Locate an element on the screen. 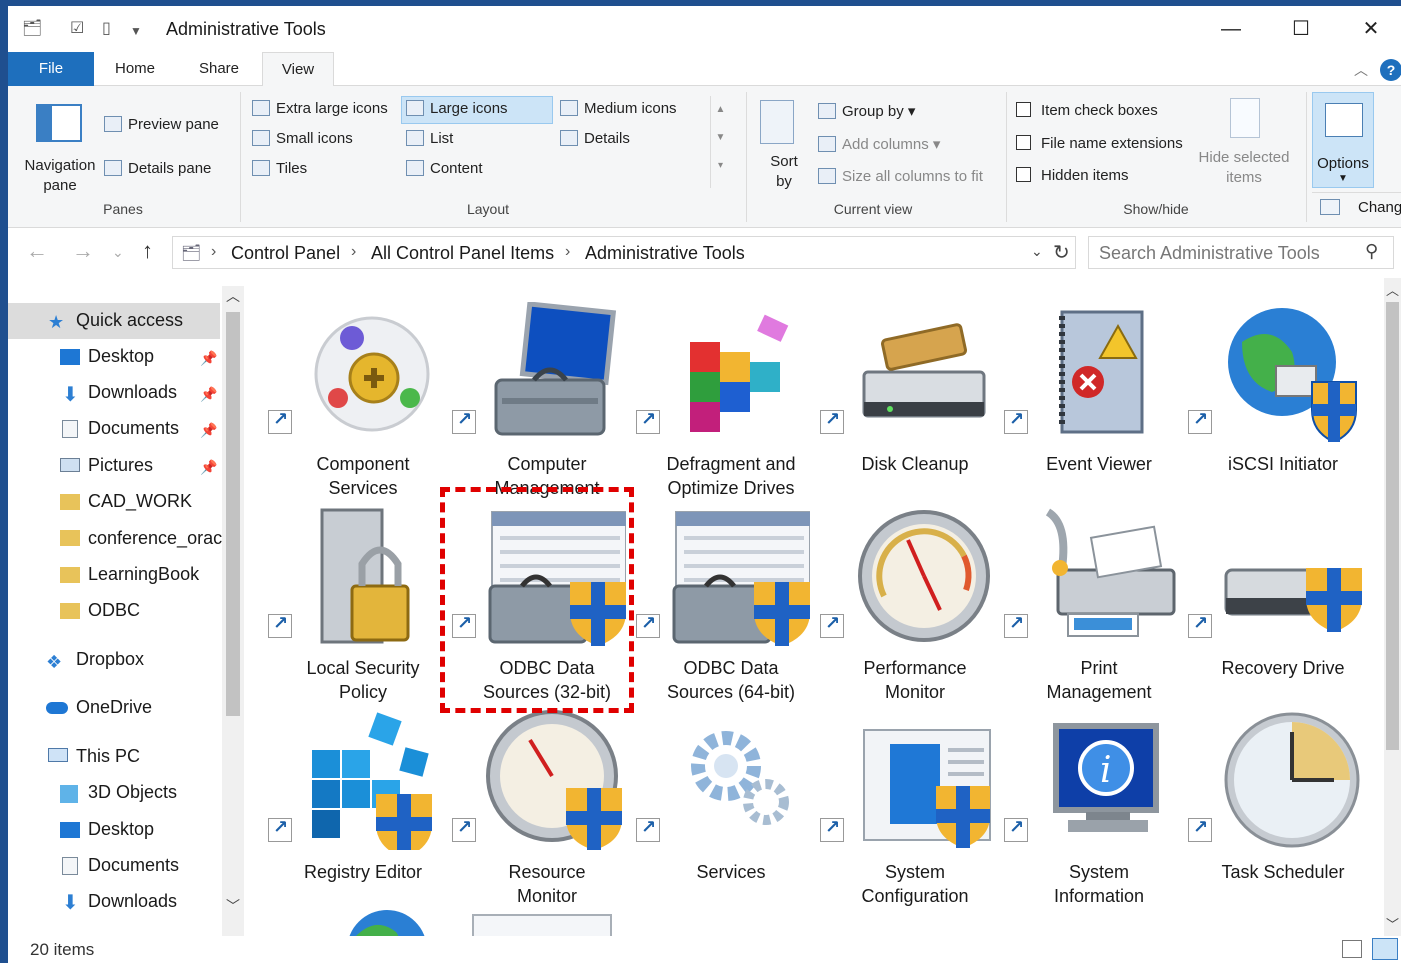 This screenshot has width=1401, height=963. close-button: ✕ is located at coordinates (1371, 29).